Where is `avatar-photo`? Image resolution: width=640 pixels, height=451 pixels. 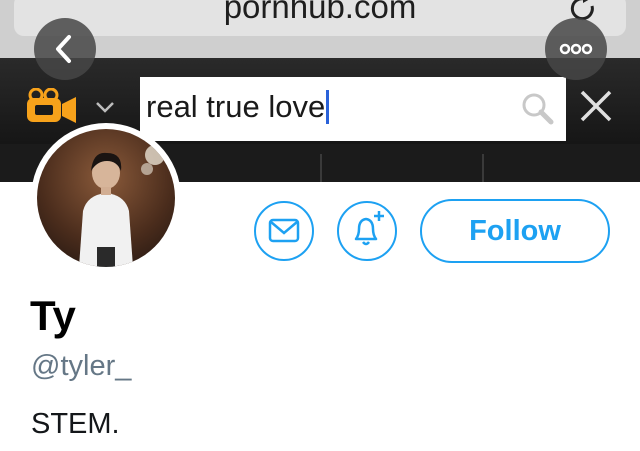 avatar-photo is located at coordinates (106, 198).